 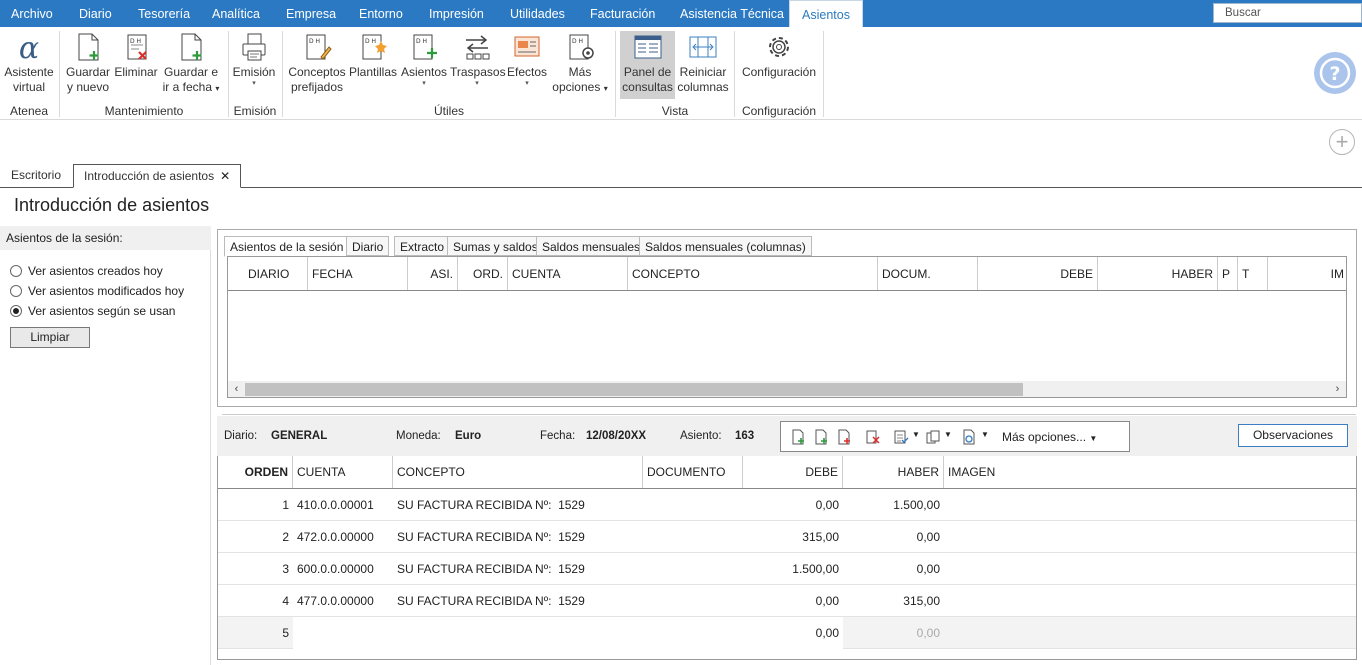 What do you see at coordinates (50, 337) in the screenshot?
I see `limpiar-button: Limpiar` at bounding box center [50, 337].